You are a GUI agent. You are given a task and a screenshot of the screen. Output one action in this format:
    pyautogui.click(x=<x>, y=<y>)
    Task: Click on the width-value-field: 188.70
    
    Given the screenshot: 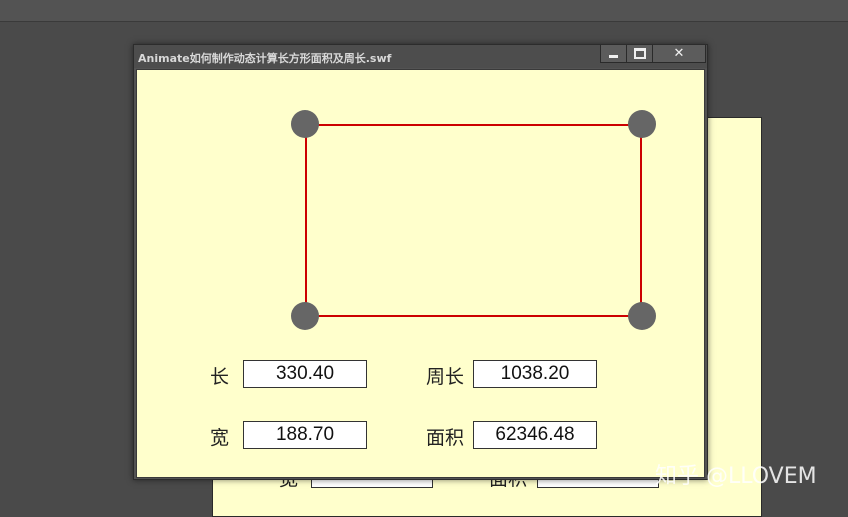 What is the action you would take?
    pyautogui.click(x=305, y=435)
    